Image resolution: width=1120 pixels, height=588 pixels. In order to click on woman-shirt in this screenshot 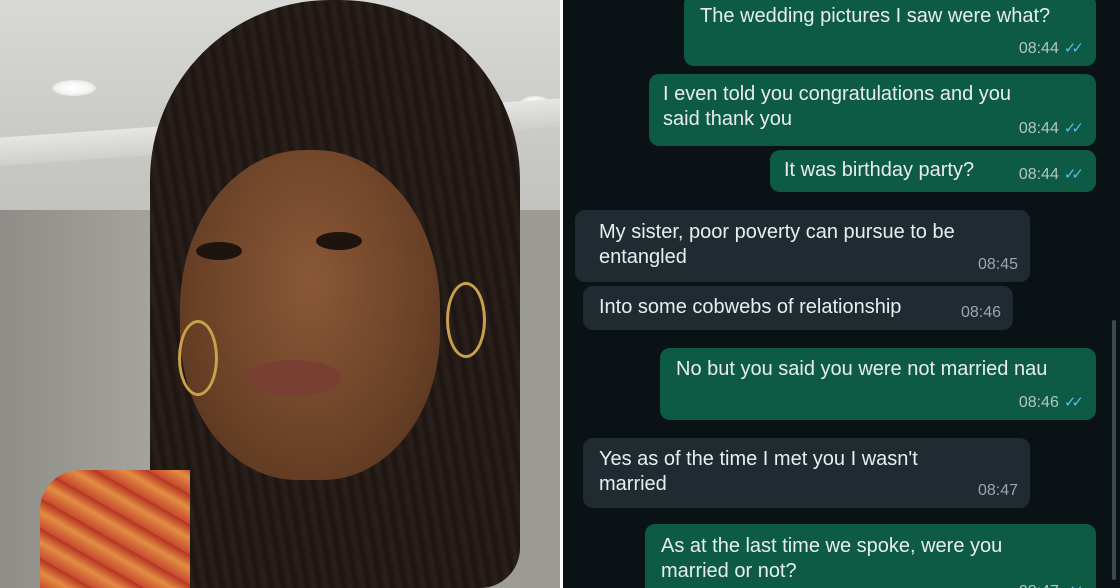, I will do `click(115, 529)`.